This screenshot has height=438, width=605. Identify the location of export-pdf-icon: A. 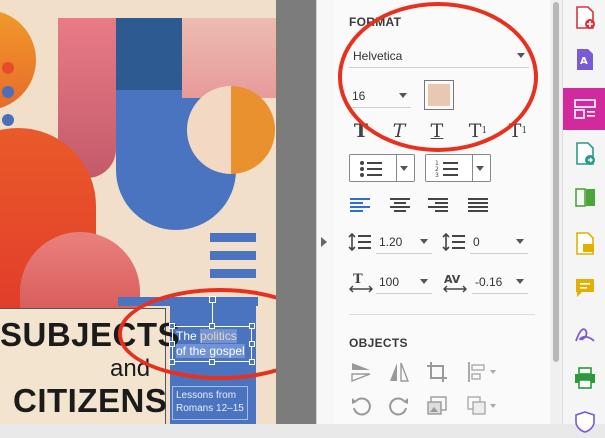
(585, 60).